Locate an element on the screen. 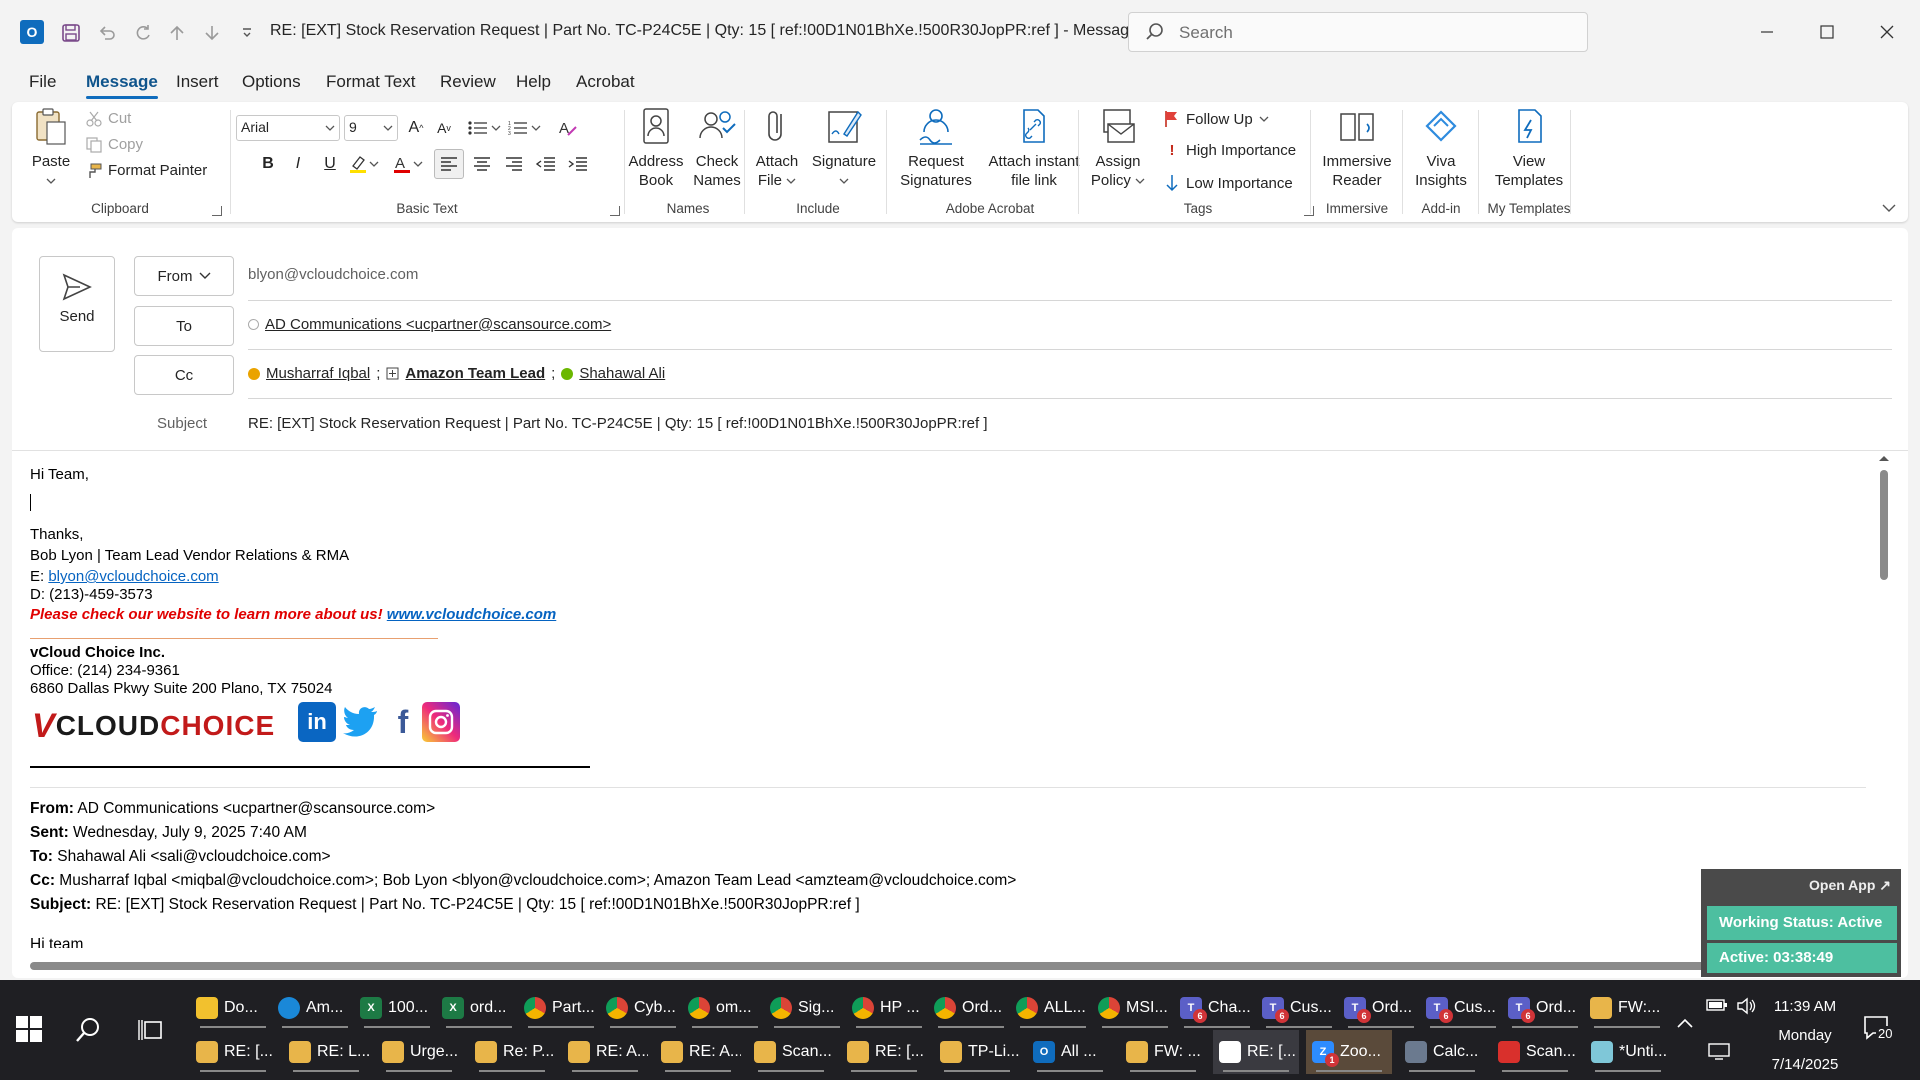 This screenshot has width=1920, height=1080. minimize-button is located at coordinates (1767, 32).